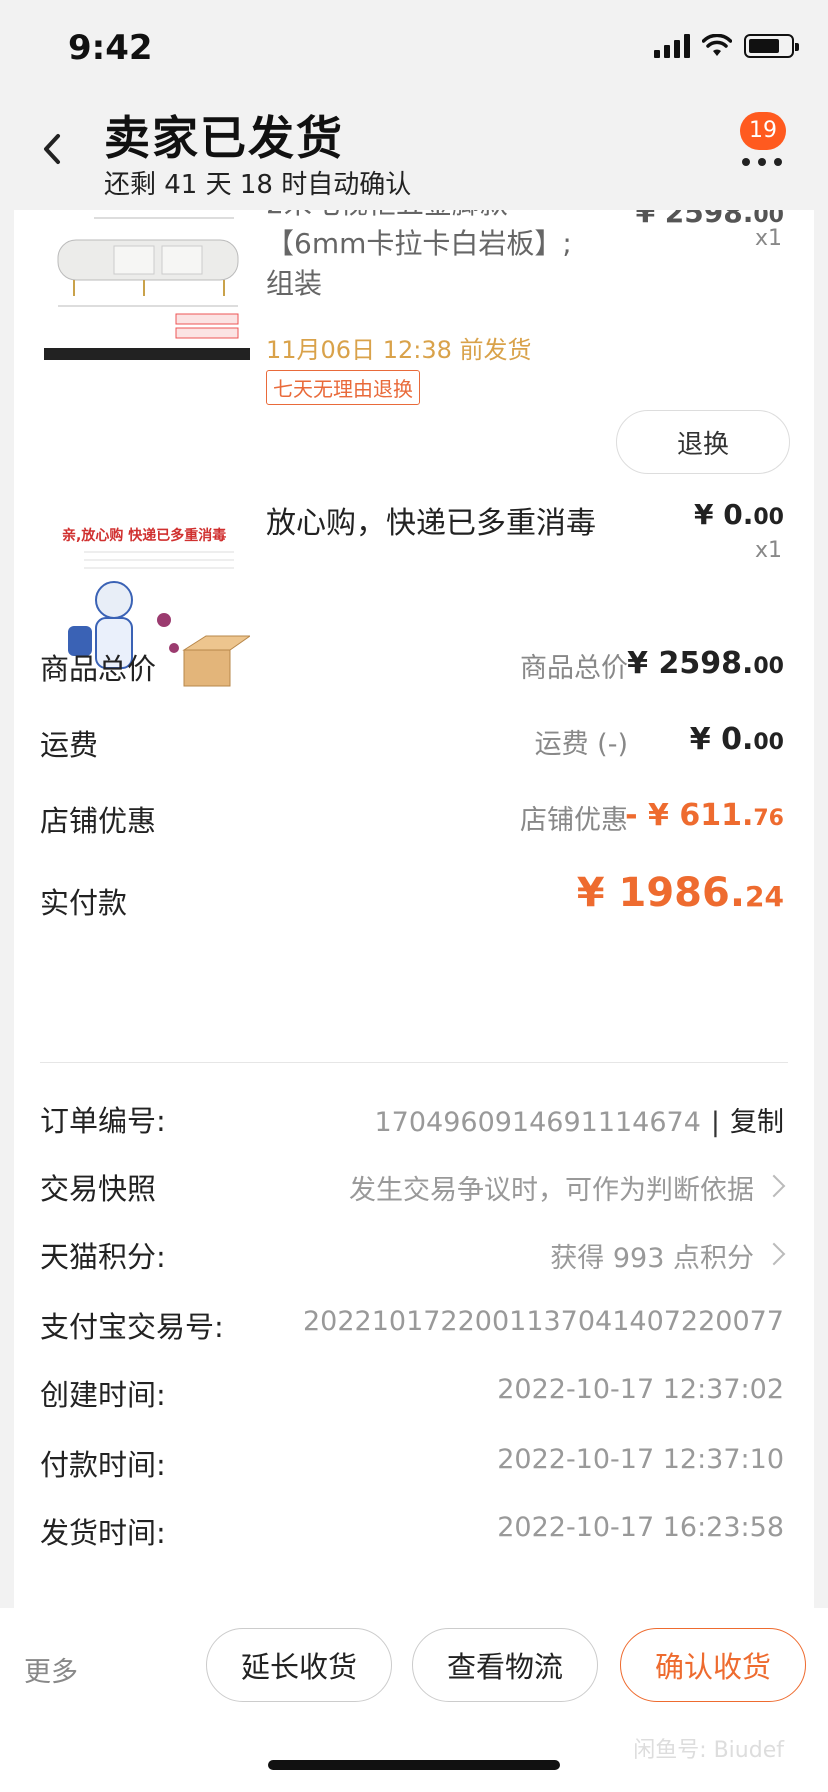  What do you see at coordinates (132, 1327) in the screenshot?
I see `info-label: 支付宝交易号:` at bounding box center [132, 1327].